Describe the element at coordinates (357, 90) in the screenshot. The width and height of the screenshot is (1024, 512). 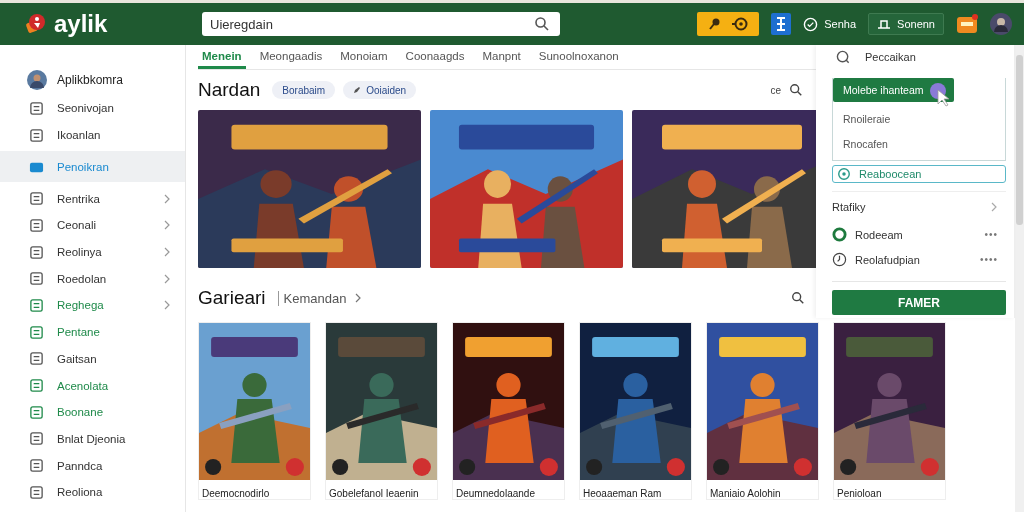
I see `pencil-icon` at that location.